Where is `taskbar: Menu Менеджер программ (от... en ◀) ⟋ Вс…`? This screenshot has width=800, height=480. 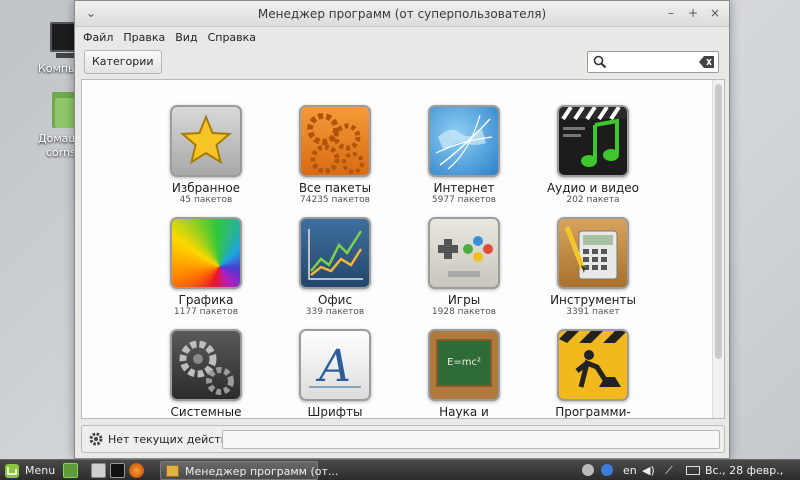 taskbar: Menu Менеджер программ (от... en ◀) ⟋ Вс… is located at coordinates (400, 469).